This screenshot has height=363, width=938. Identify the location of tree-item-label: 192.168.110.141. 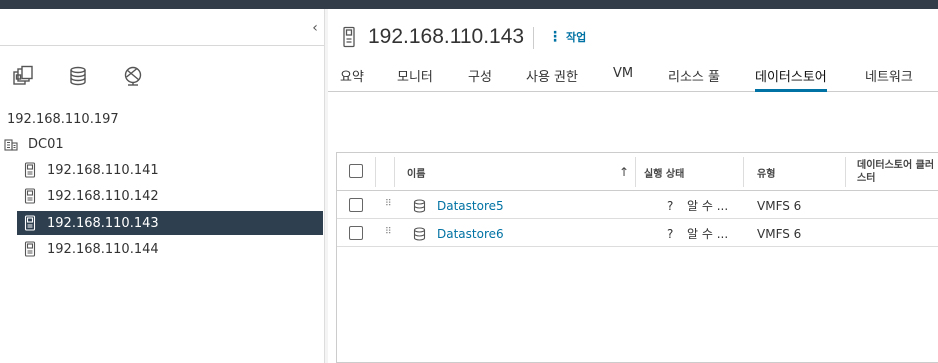
(103, 170).